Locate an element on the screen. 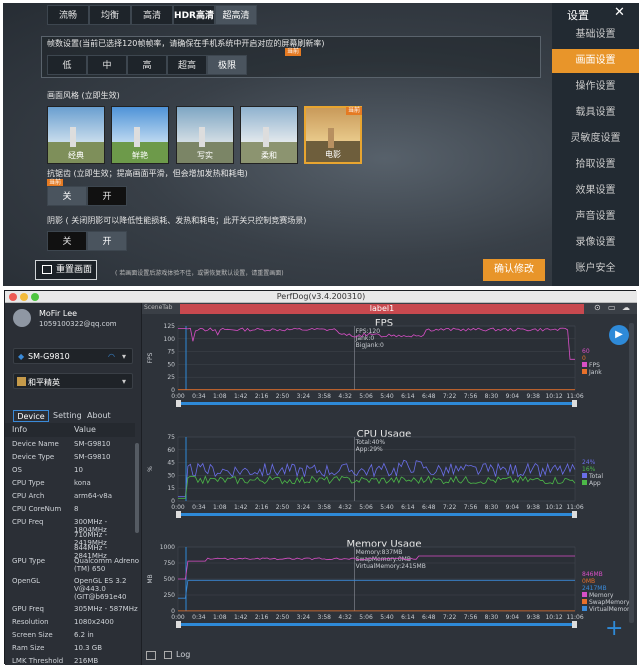 The height and width of the screenshot is (668, 640). x-tick-label: 6:48 is located at coordinates (429, 396).